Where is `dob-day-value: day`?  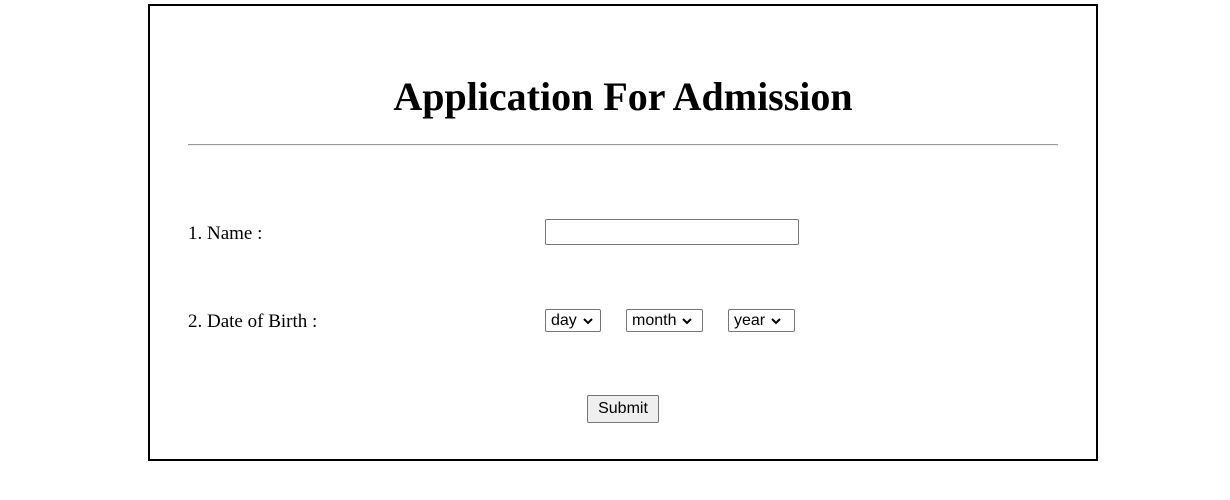 dob-day-value: day is located at coordinates (564, 320).